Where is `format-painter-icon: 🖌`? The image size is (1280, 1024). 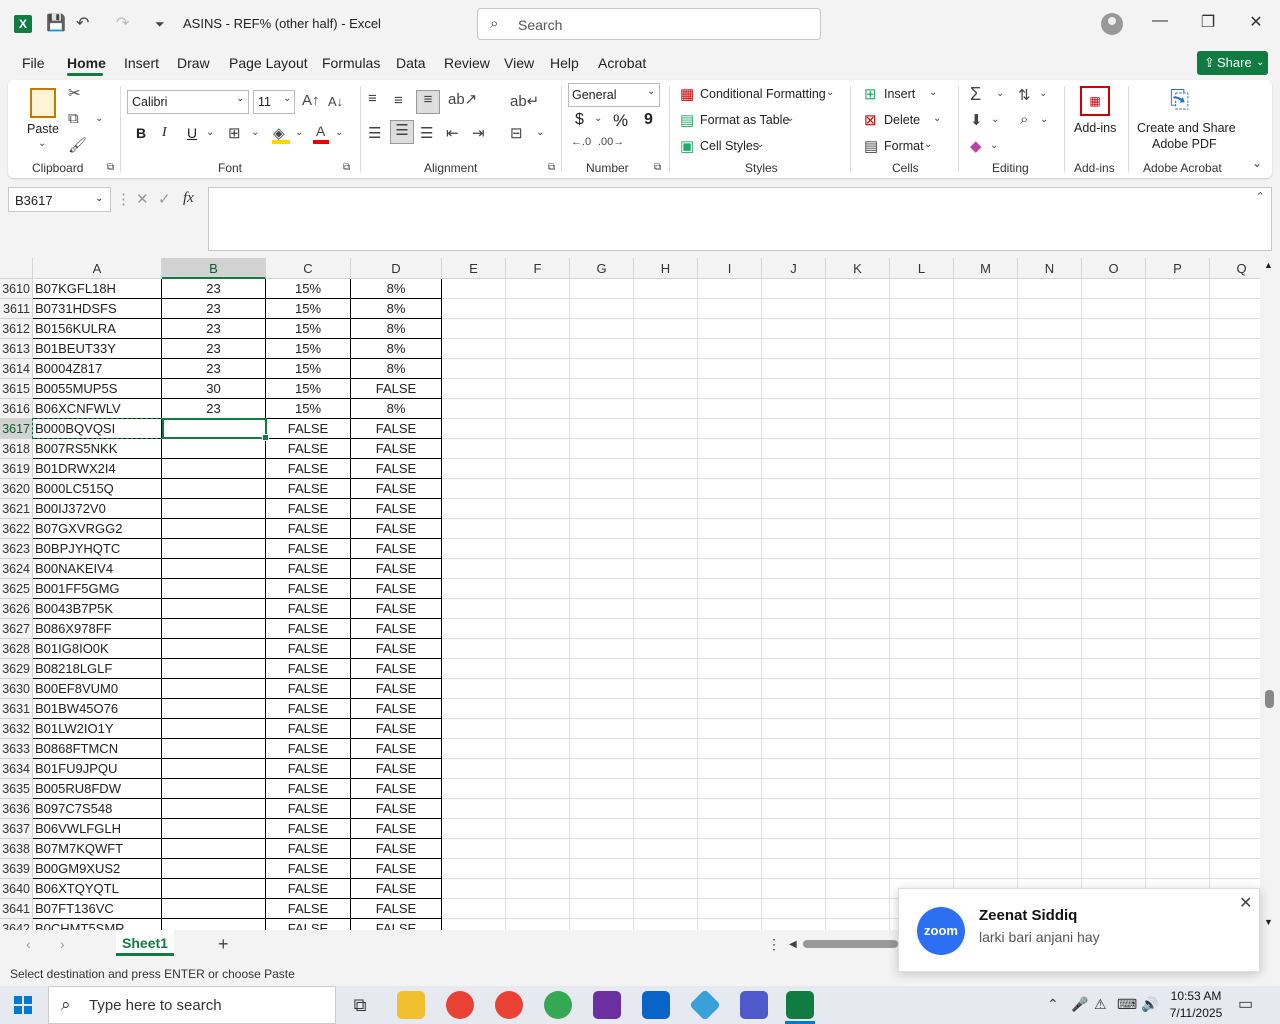 format-painter-icon: 🖌 is located at coordinates (77, 145).